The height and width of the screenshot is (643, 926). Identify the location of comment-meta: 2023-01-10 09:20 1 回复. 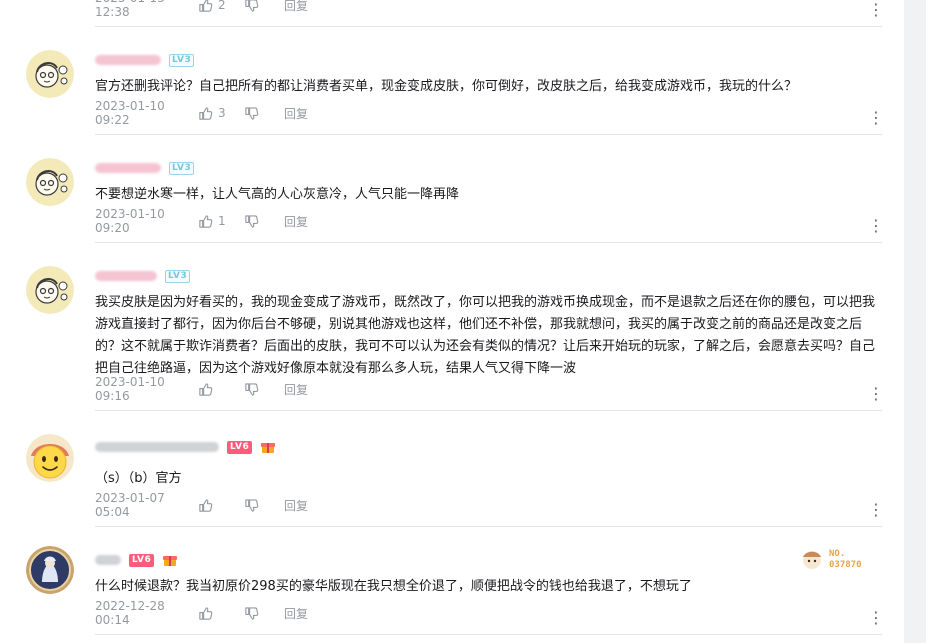
(201, 221).